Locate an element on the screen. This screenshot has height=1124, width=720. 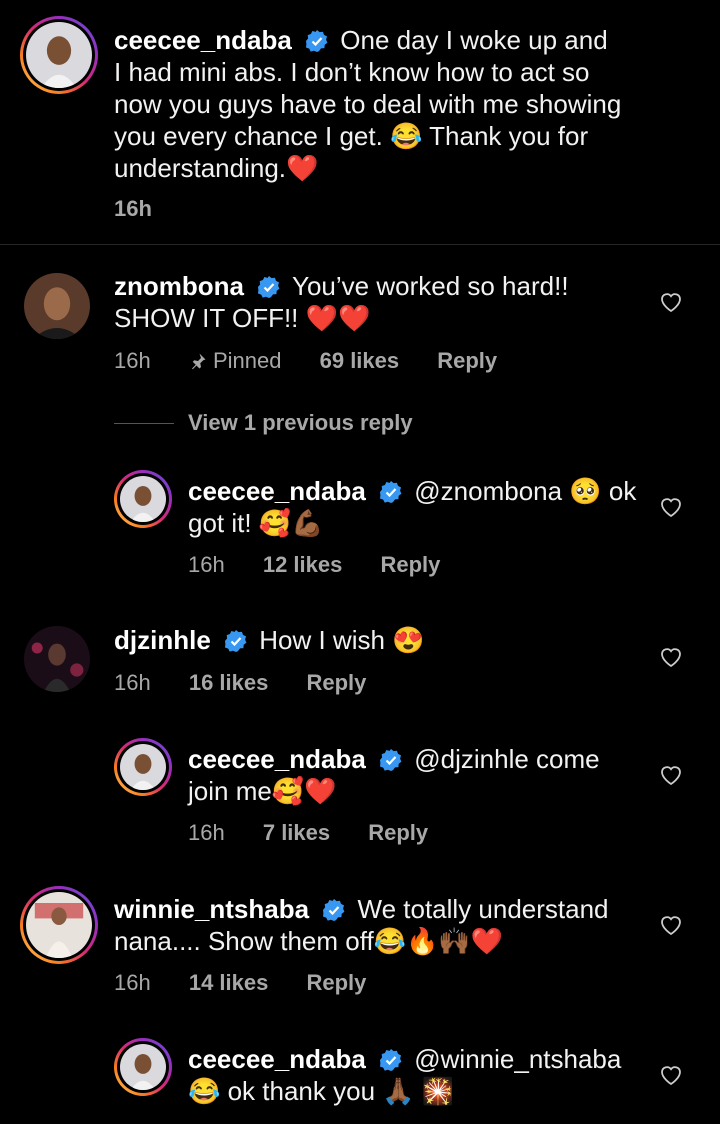
comment-meta: 16h Pinned 69 likes Reply is located at coordinates (321, 361).